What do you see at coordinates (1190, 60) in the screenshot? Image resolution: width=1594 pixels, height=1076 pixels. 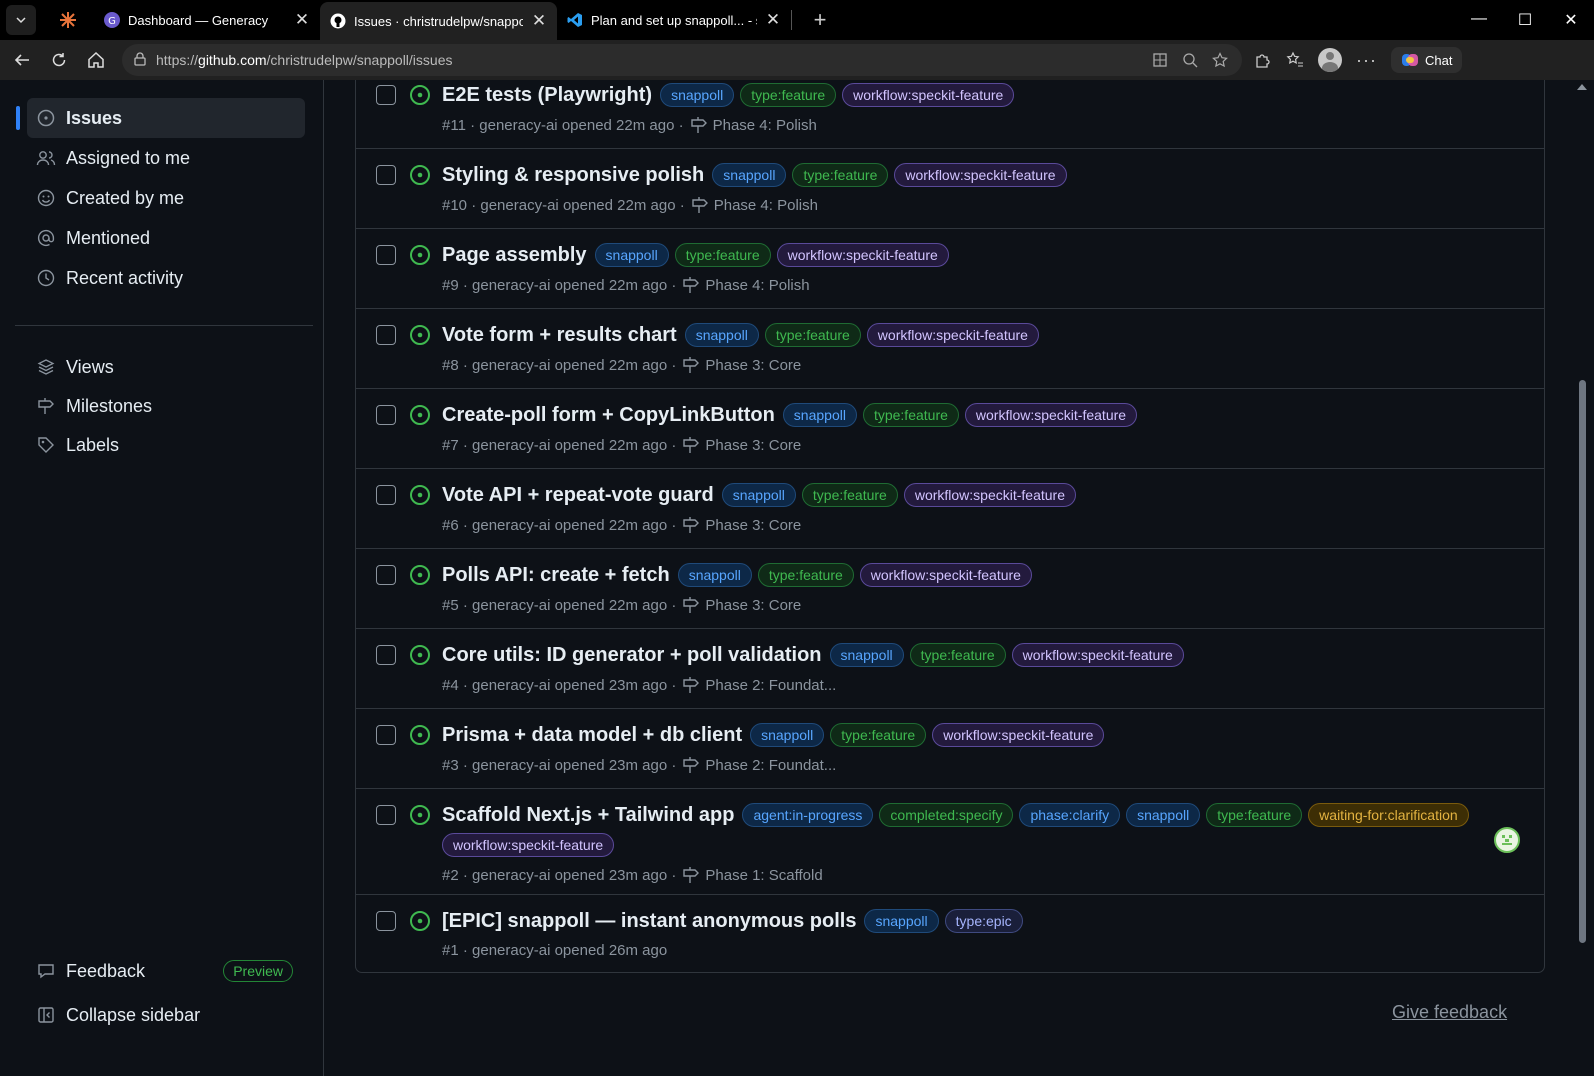 I see `zoom-icon` at bounding box center [1190, 60].